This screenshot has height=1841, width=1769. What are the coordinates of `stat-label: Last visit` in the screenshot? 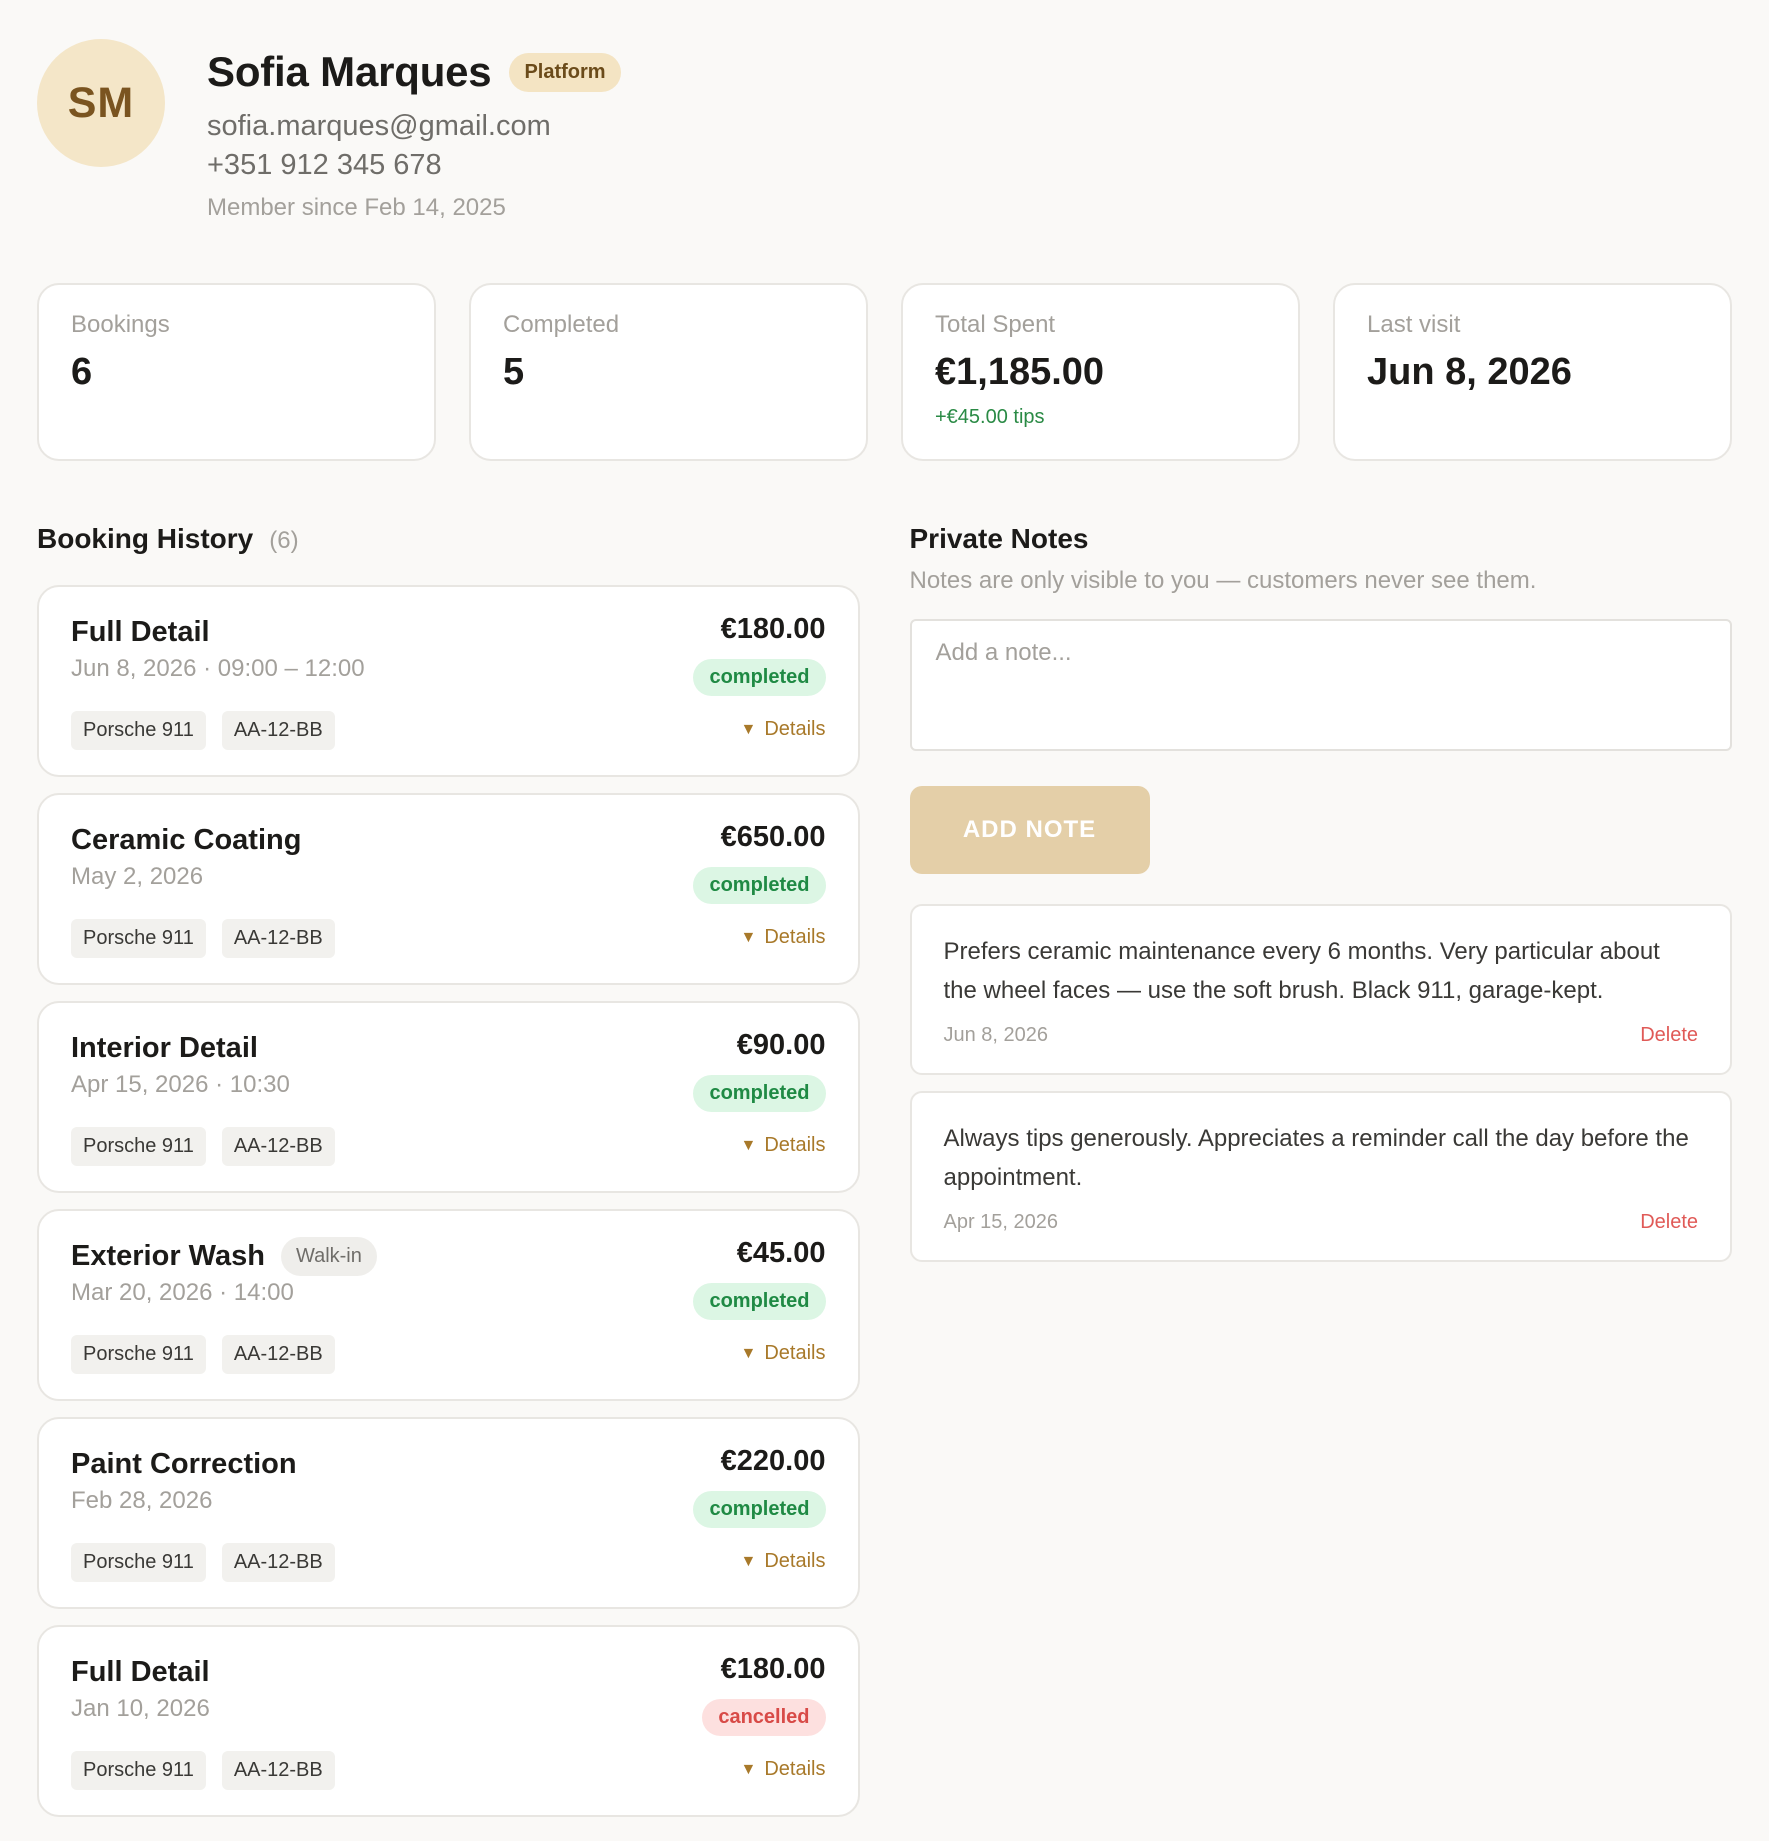 It's located at (1414, 324).